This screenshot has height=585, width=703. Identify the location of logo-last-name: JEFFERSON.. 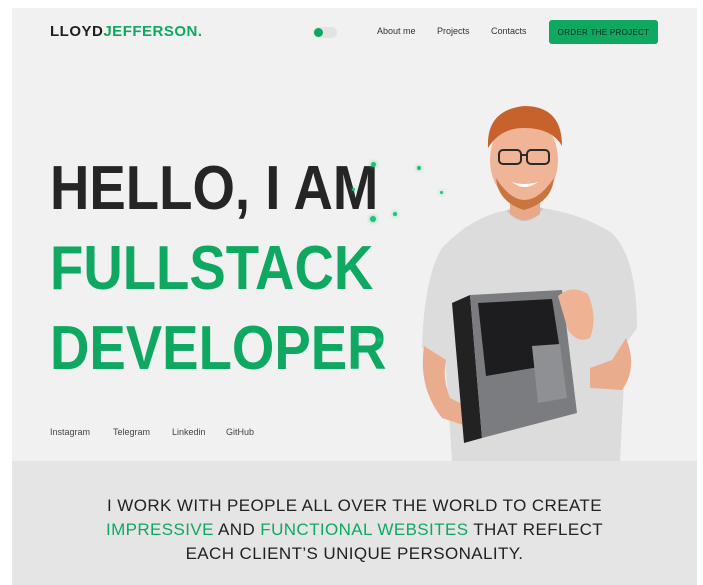
(153, 31).